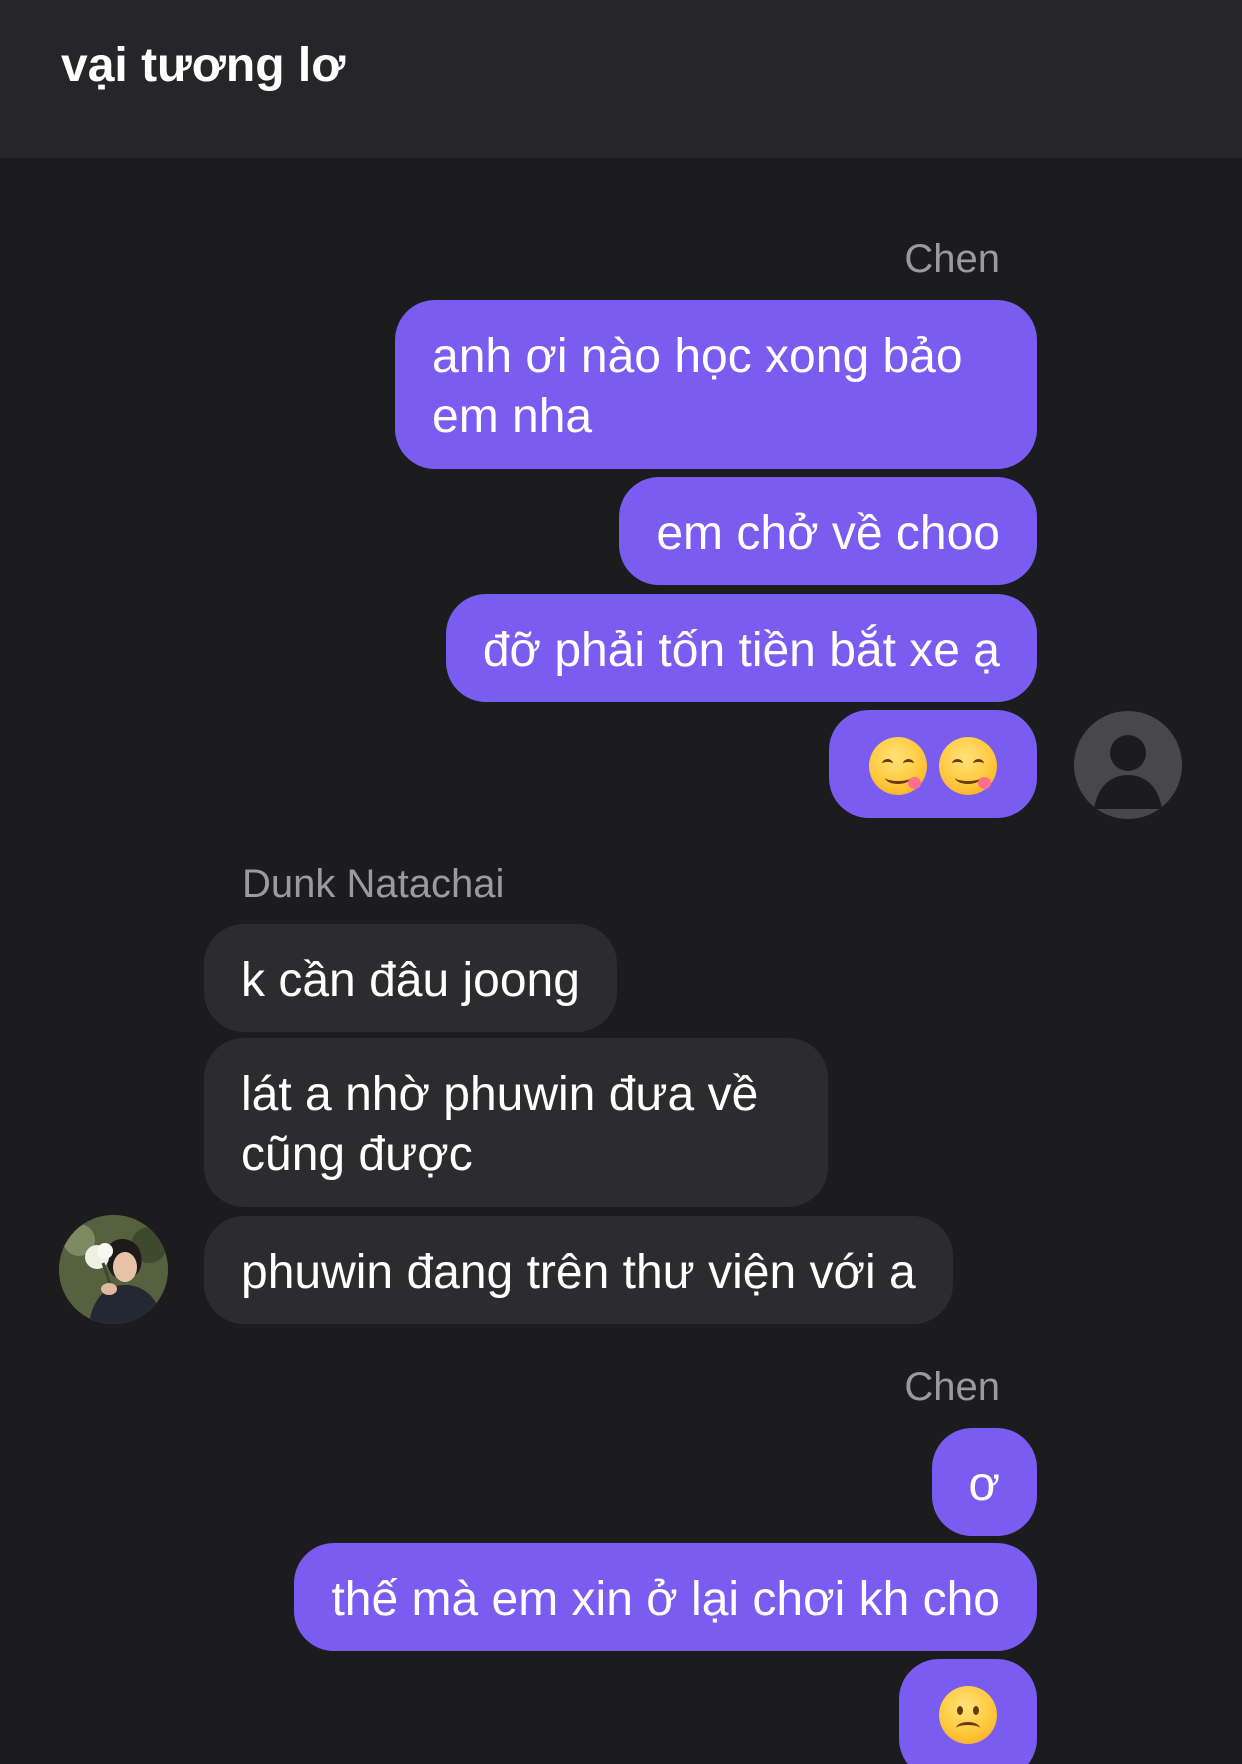  Describe the element at coordinates (741, 648) in the screenshot. I see `outgoing-message: đỡ phải tốn tiền bắt xe ạ` at that location.